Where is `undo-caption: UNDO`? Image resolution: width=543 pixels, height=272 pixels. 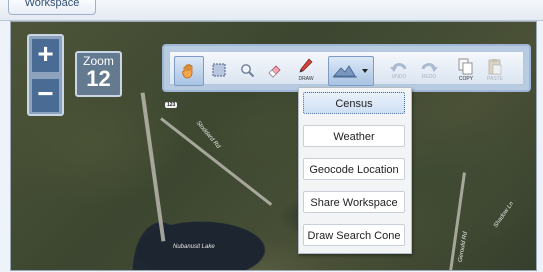
undo-caption: UNDO is located at coordinates (399, 77).